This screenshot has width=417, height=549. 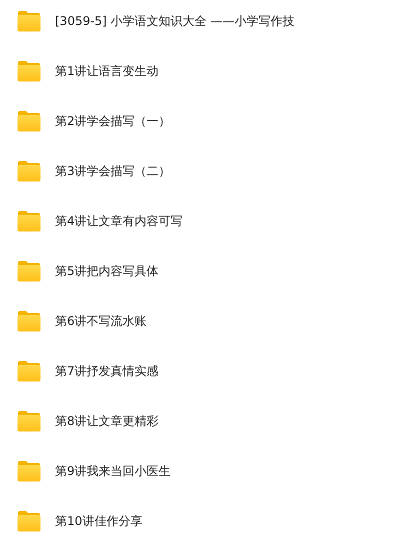 What do you see at coordinates (101, 321) in the screenshot?
I see `folder-name: 第6讲不写流水账` at bounding box center [101, 321].